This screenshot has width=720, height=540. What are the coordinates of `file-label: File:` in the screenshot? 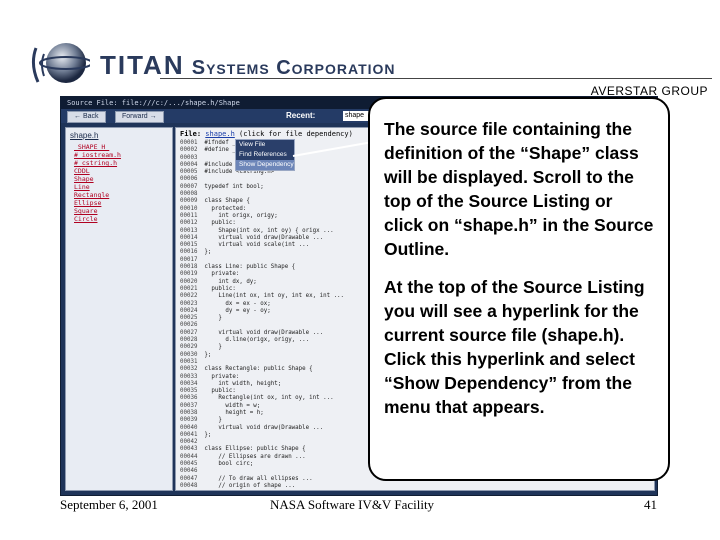 It's located at (191, 134).